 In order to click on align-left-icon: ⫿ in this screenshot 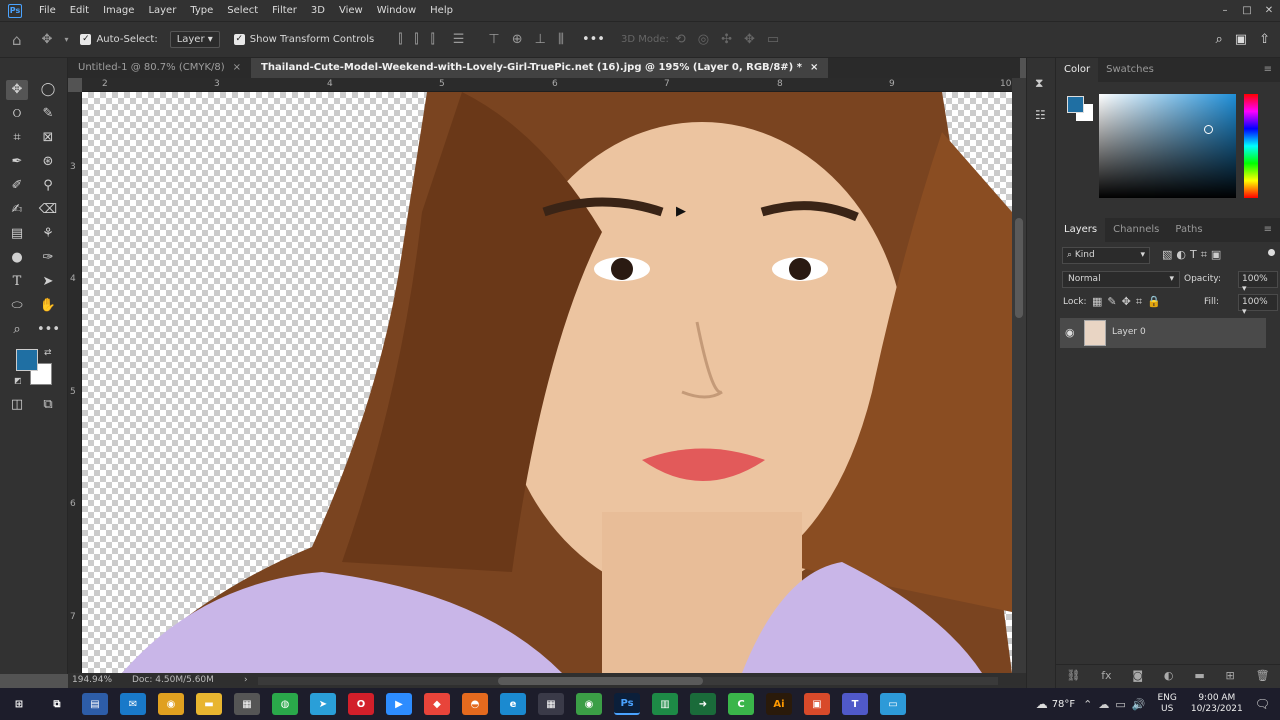, I will do `click(400, 39)`.